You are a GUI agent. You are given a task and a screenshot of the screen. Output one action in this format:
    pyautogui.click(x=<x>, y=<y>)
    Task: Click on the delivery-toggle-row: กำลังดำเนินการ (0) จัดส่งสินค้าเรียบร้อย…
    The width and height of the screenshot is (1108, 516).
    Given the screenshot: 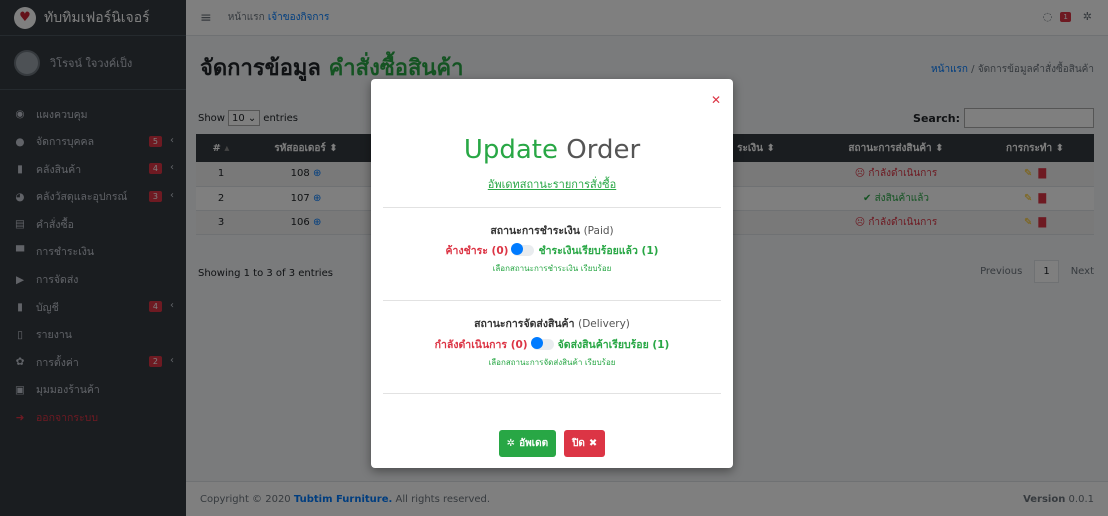 What is the action you would take?
    pyautogui.click(x=552, y=344)
    